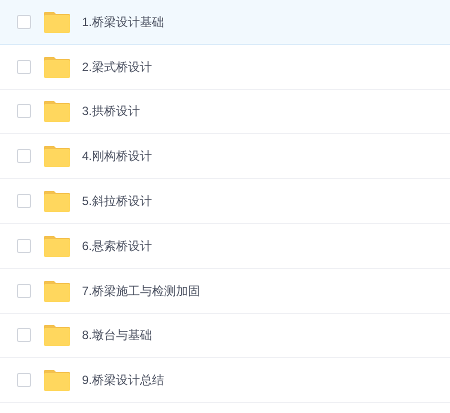  What do you see at coordinates (225, 336) in the screenshot?
I see `file-row: 8.墩台与基础` at bounding box center [225, 336].